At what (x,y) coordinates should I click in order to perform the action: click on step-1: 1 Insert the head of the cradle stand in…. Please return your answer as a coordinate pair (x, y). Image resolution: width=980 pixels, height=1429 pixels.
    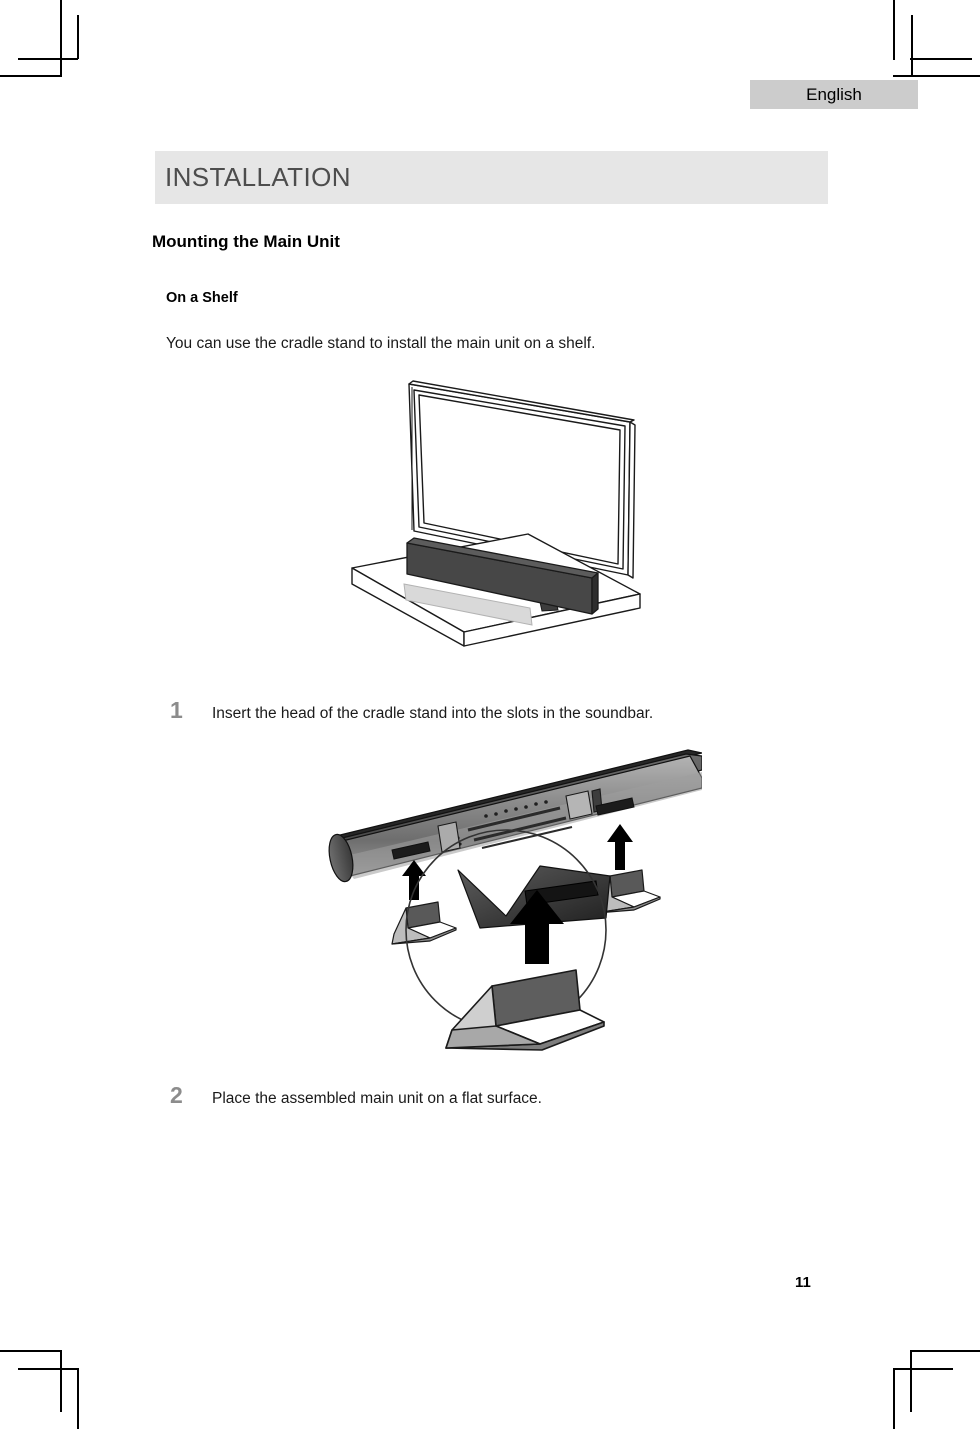
    Looking at the image, I should click on (411, 710).